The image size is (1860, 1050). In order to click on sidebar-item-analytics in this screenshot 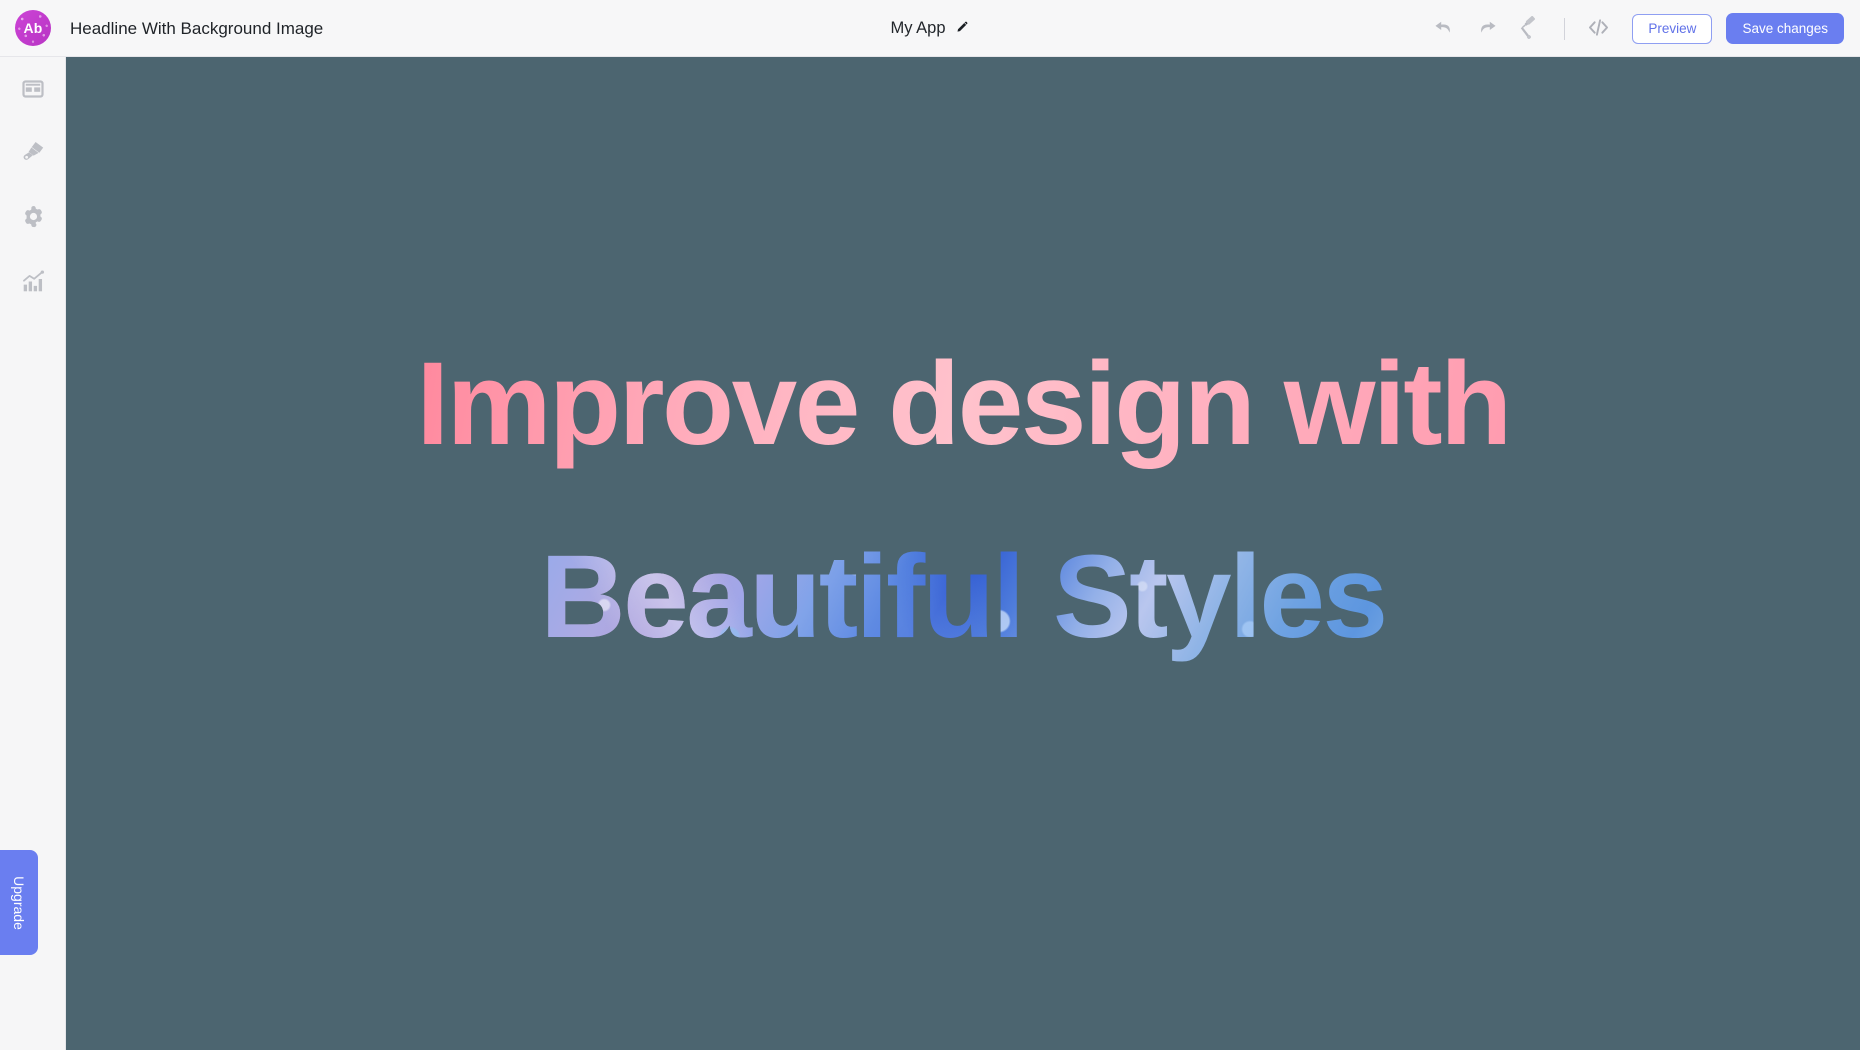, I will do `click(33, 284)`.